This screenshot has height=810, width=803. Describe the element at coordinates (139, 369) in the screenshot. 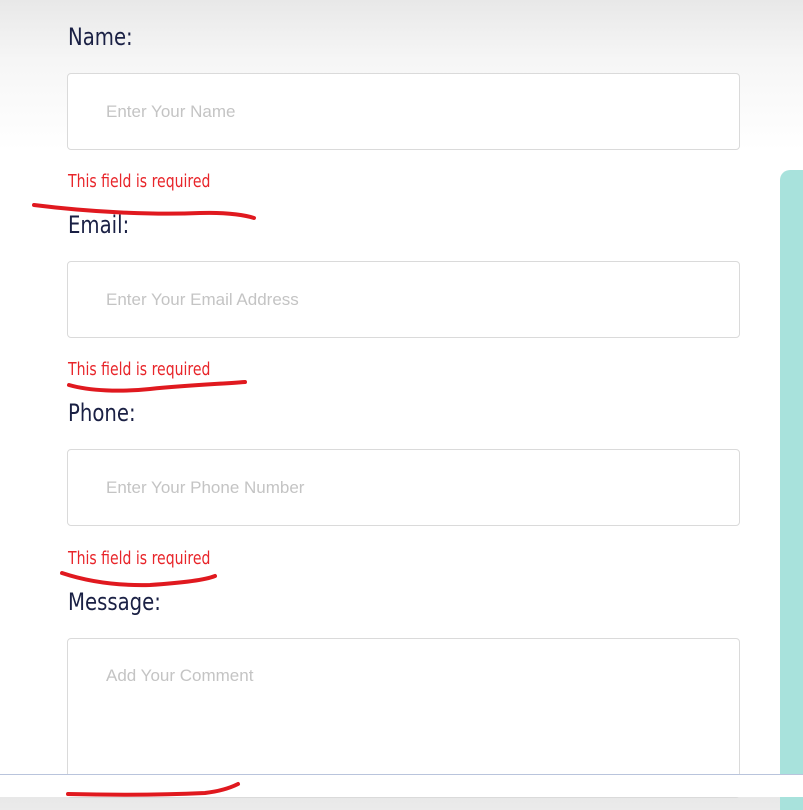

I see `email-error-message: This field is required` at that location.